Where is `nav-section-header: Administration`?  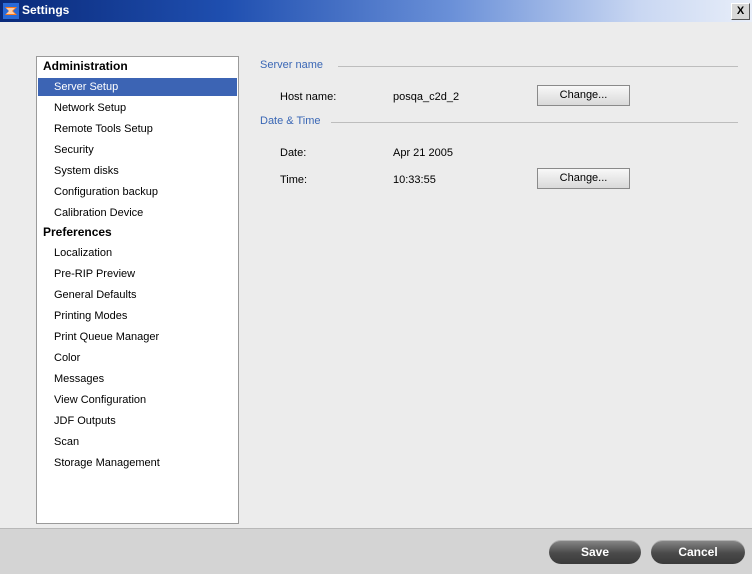 nav-section-header: Administration is located at coordinates (85, 66).